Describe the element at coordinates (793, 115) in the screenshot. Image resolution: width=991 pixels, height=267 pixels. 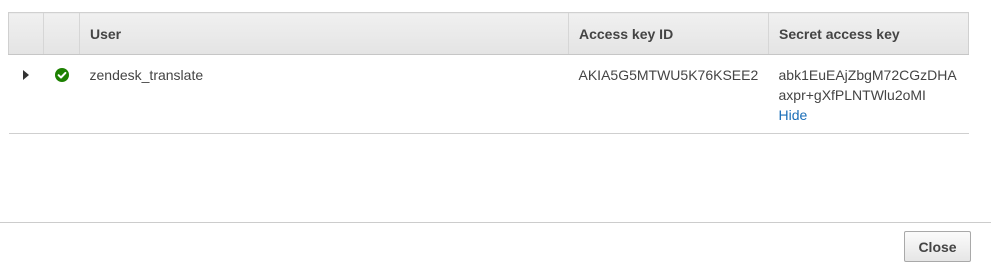
I see `hide-secret-link: Hide` at that location.